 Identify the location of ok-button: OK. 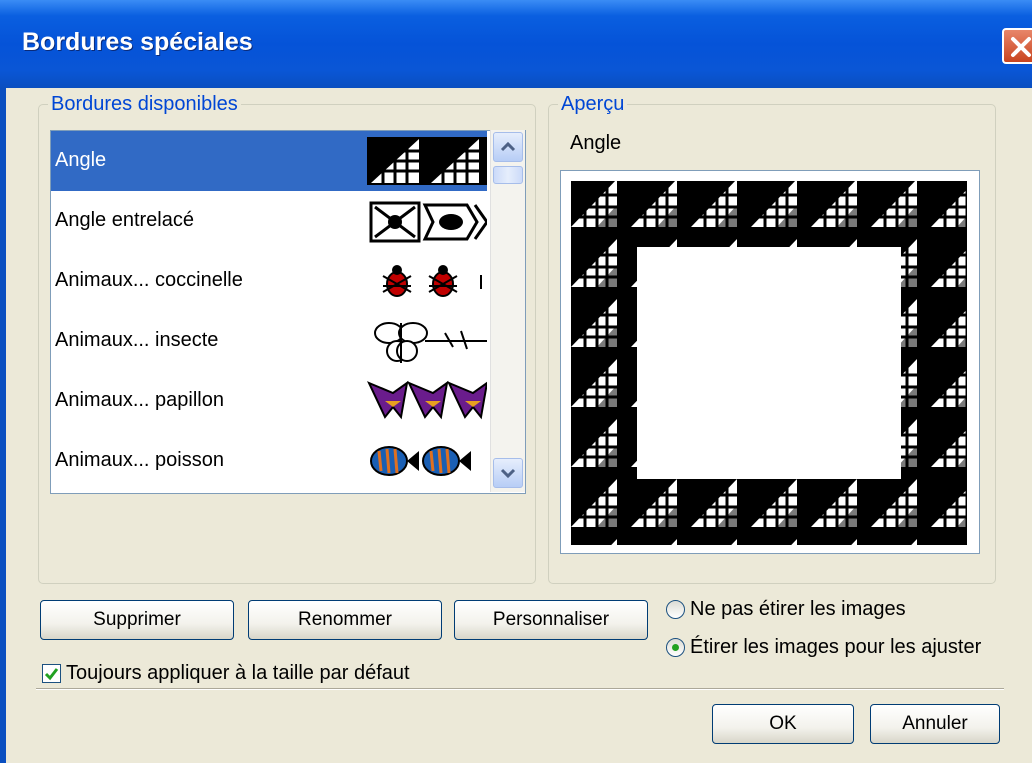
(783, 724).